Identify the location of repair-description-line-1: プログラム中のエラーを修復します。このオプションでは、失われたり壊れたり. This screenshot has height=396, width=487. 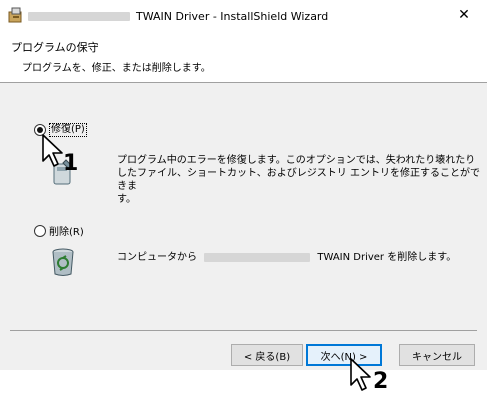
(296, 160).